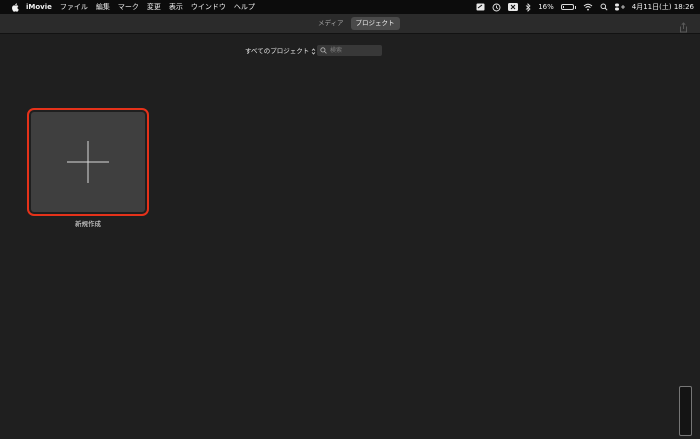  What do you see at coordinates (663, 7) in the screenshot?
I see `clock: 4月11日(土) 18:26` at bounding box center [663, 7].